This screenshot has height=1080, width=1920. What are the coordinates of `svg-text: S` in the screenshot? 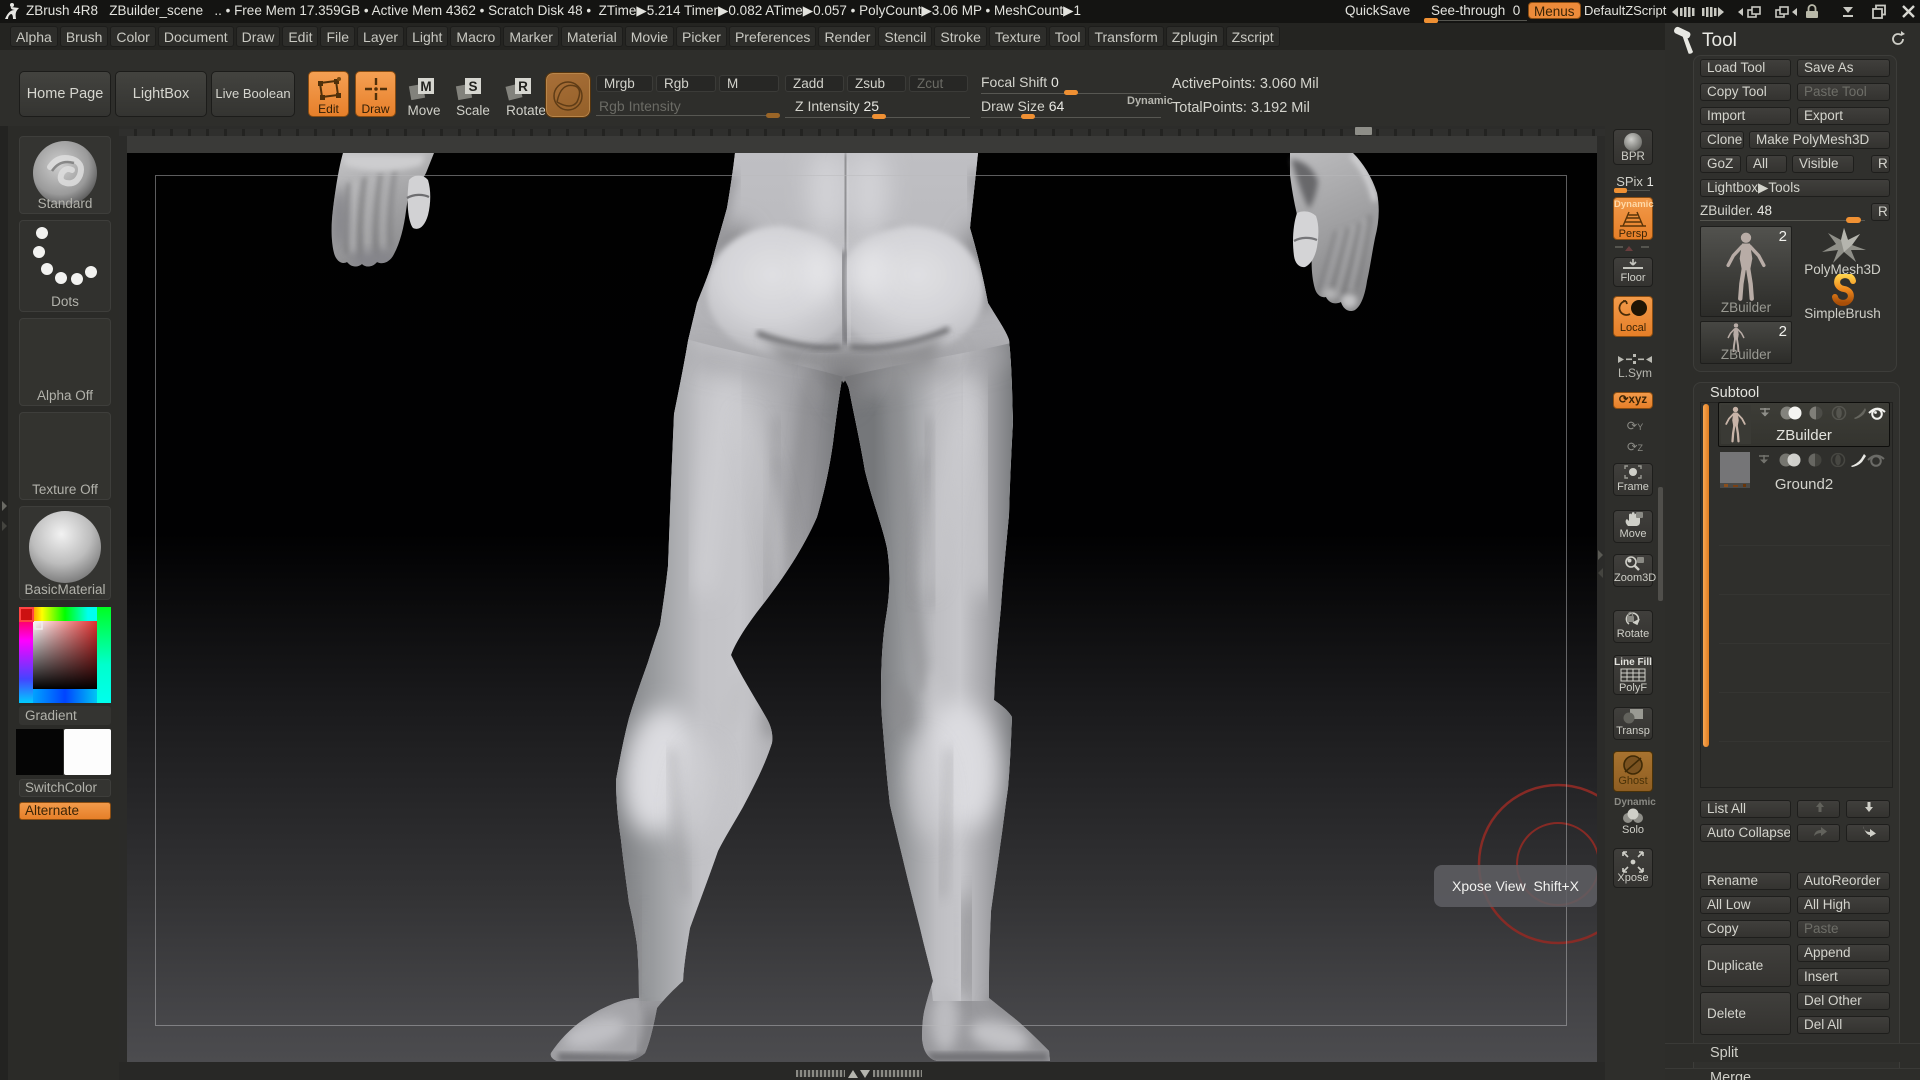 It's located at (472, 86).